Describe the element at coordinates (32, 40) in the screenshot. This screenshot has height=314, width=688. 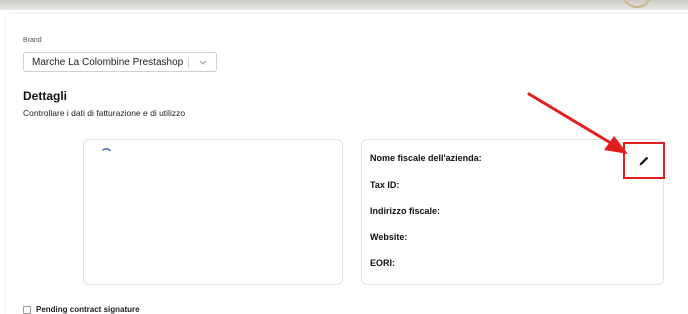
I see `brand-label: Brand` at that location.